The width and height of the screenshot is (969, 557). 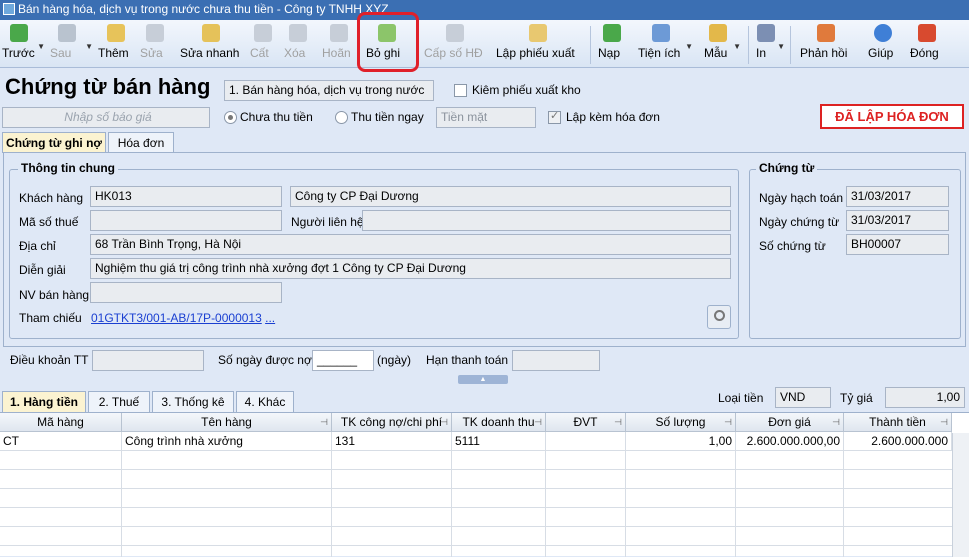 What do you see at coordinates (556, 360) in the screenshot?
I see `due-date-input` at bounding box center [556, 360].